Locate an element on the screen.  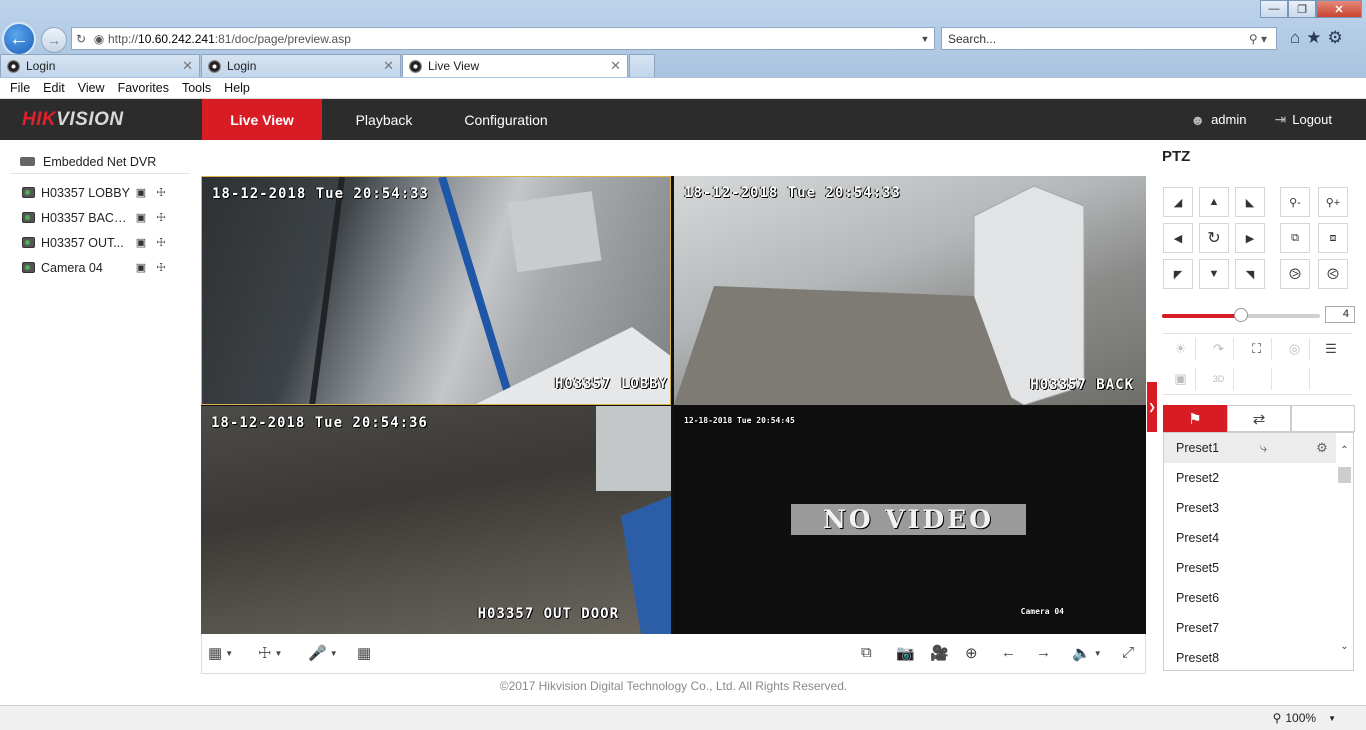
menu-edit: Edit is located at coordinates (58, 88).